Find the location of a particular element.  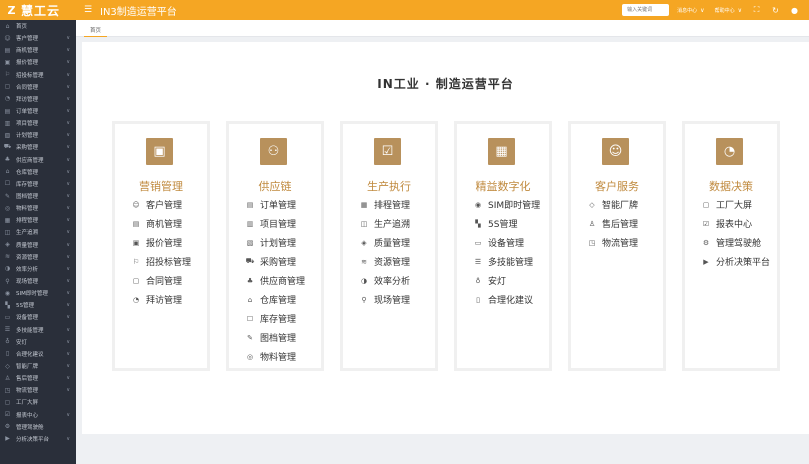

sidebar-item: ☺ 客户管理 ∨ is located at coordinates (38, 38).